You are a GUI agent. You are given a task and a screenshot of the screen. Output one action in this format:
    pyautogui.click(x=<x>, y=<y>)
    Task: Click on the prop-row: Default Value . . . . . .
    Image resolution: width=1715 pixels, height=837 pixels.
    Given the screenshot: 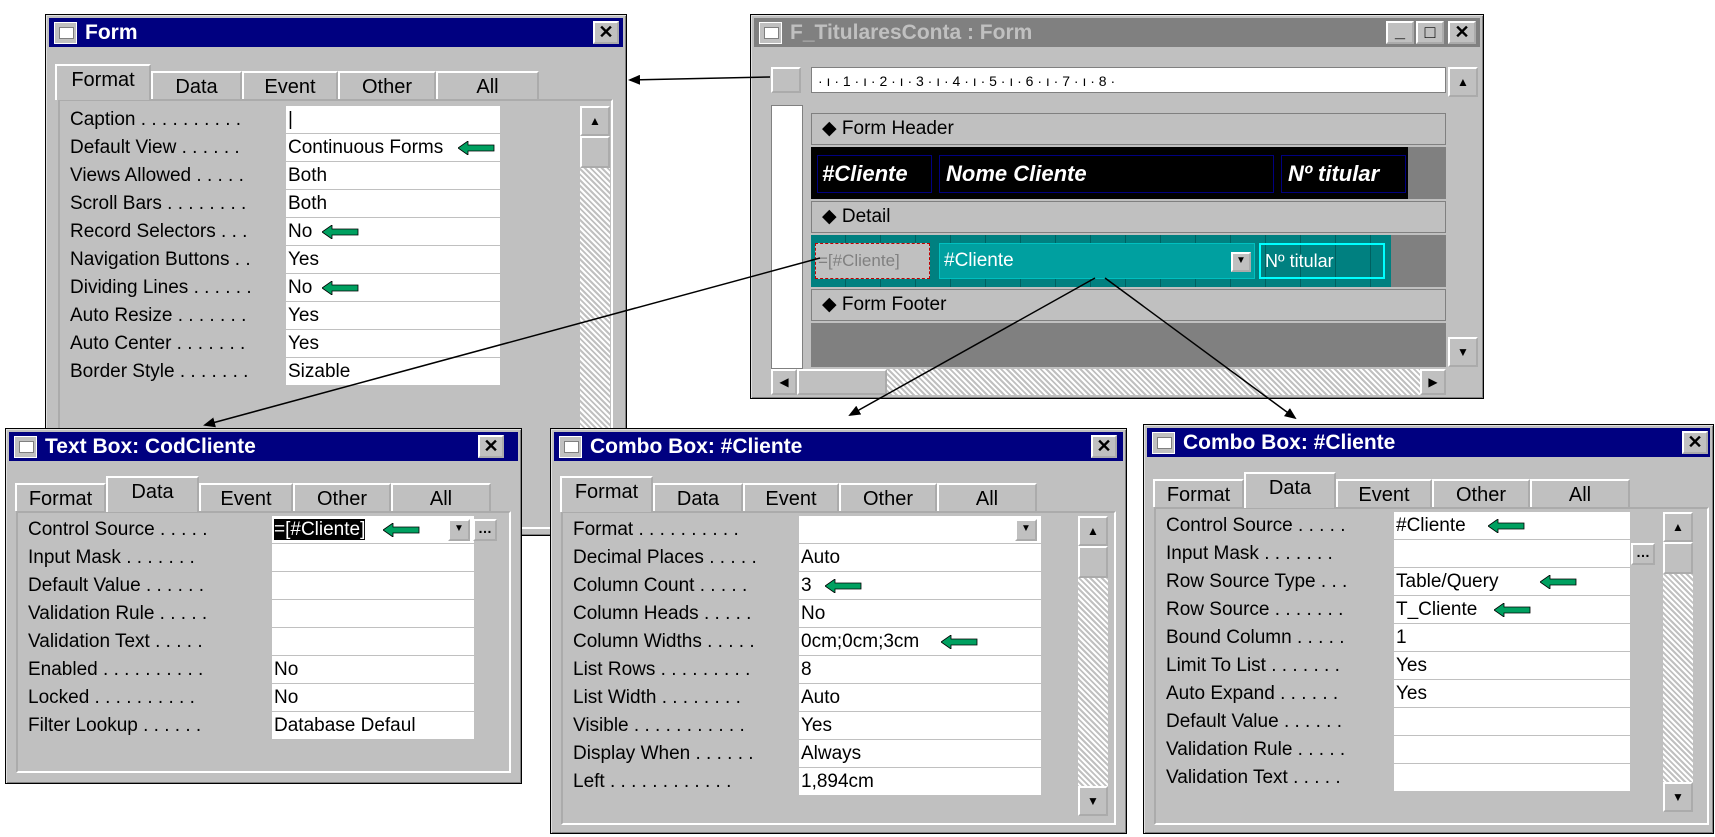 What is the action you would take?
    pyautogui.click(x=1426, y=722)
    